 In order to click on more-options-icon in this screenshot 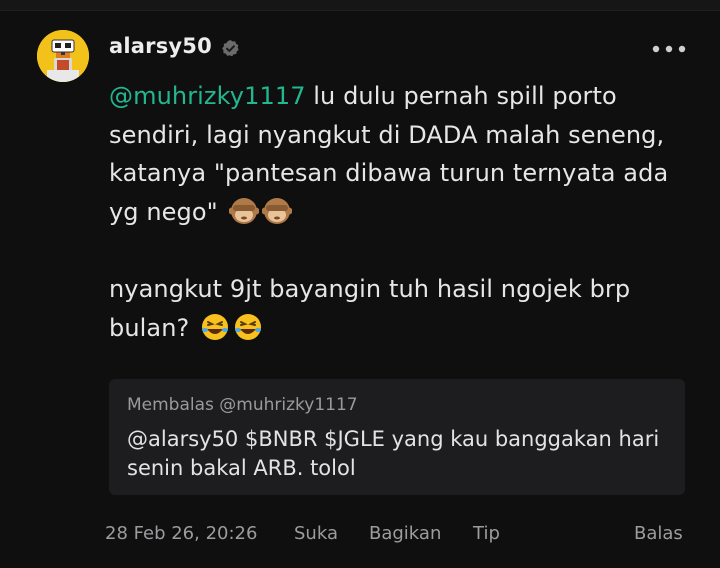, I will do `click(669, 49)`.